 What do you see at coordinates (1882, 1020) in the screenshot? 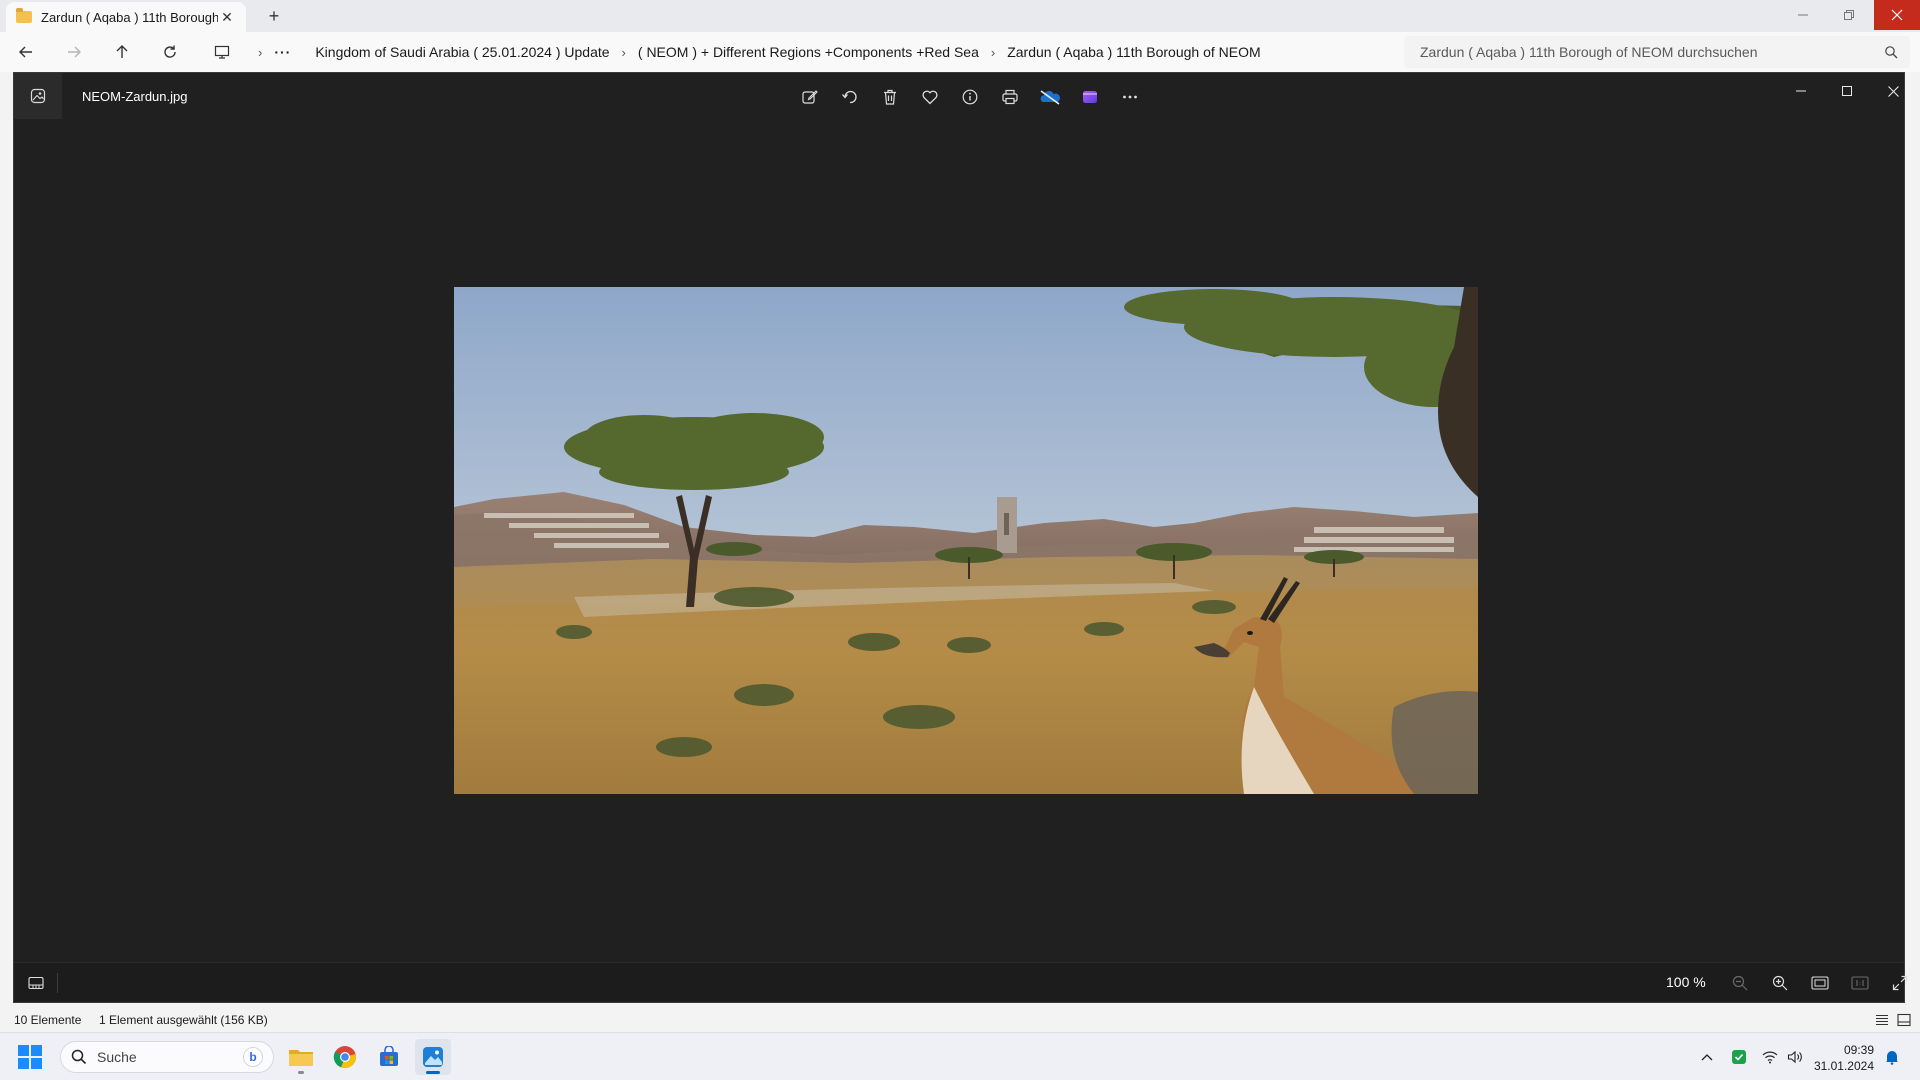
I see `details-view-icon` at bounding box center [1882, 1020].